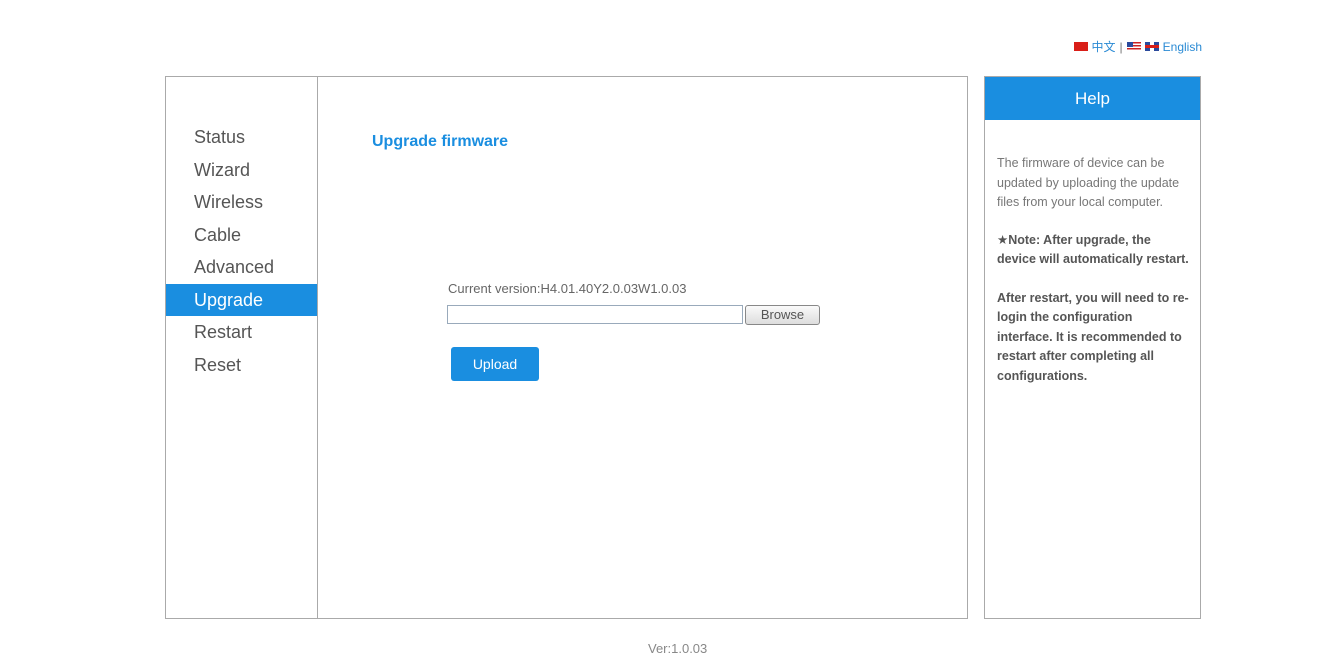 This screenshot has width=1321, height=671. I want to click on chinese-language-link: 中文, so click(1104, 46).